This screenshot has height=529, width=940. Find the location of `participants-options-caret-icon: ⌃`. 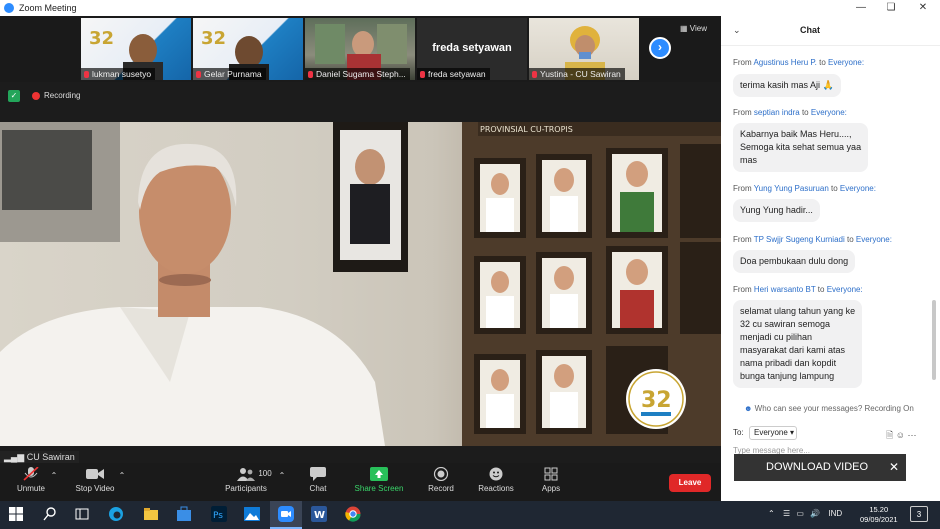

participants-options-caret-icon: ⌃ is located at coordinates (282, 475).